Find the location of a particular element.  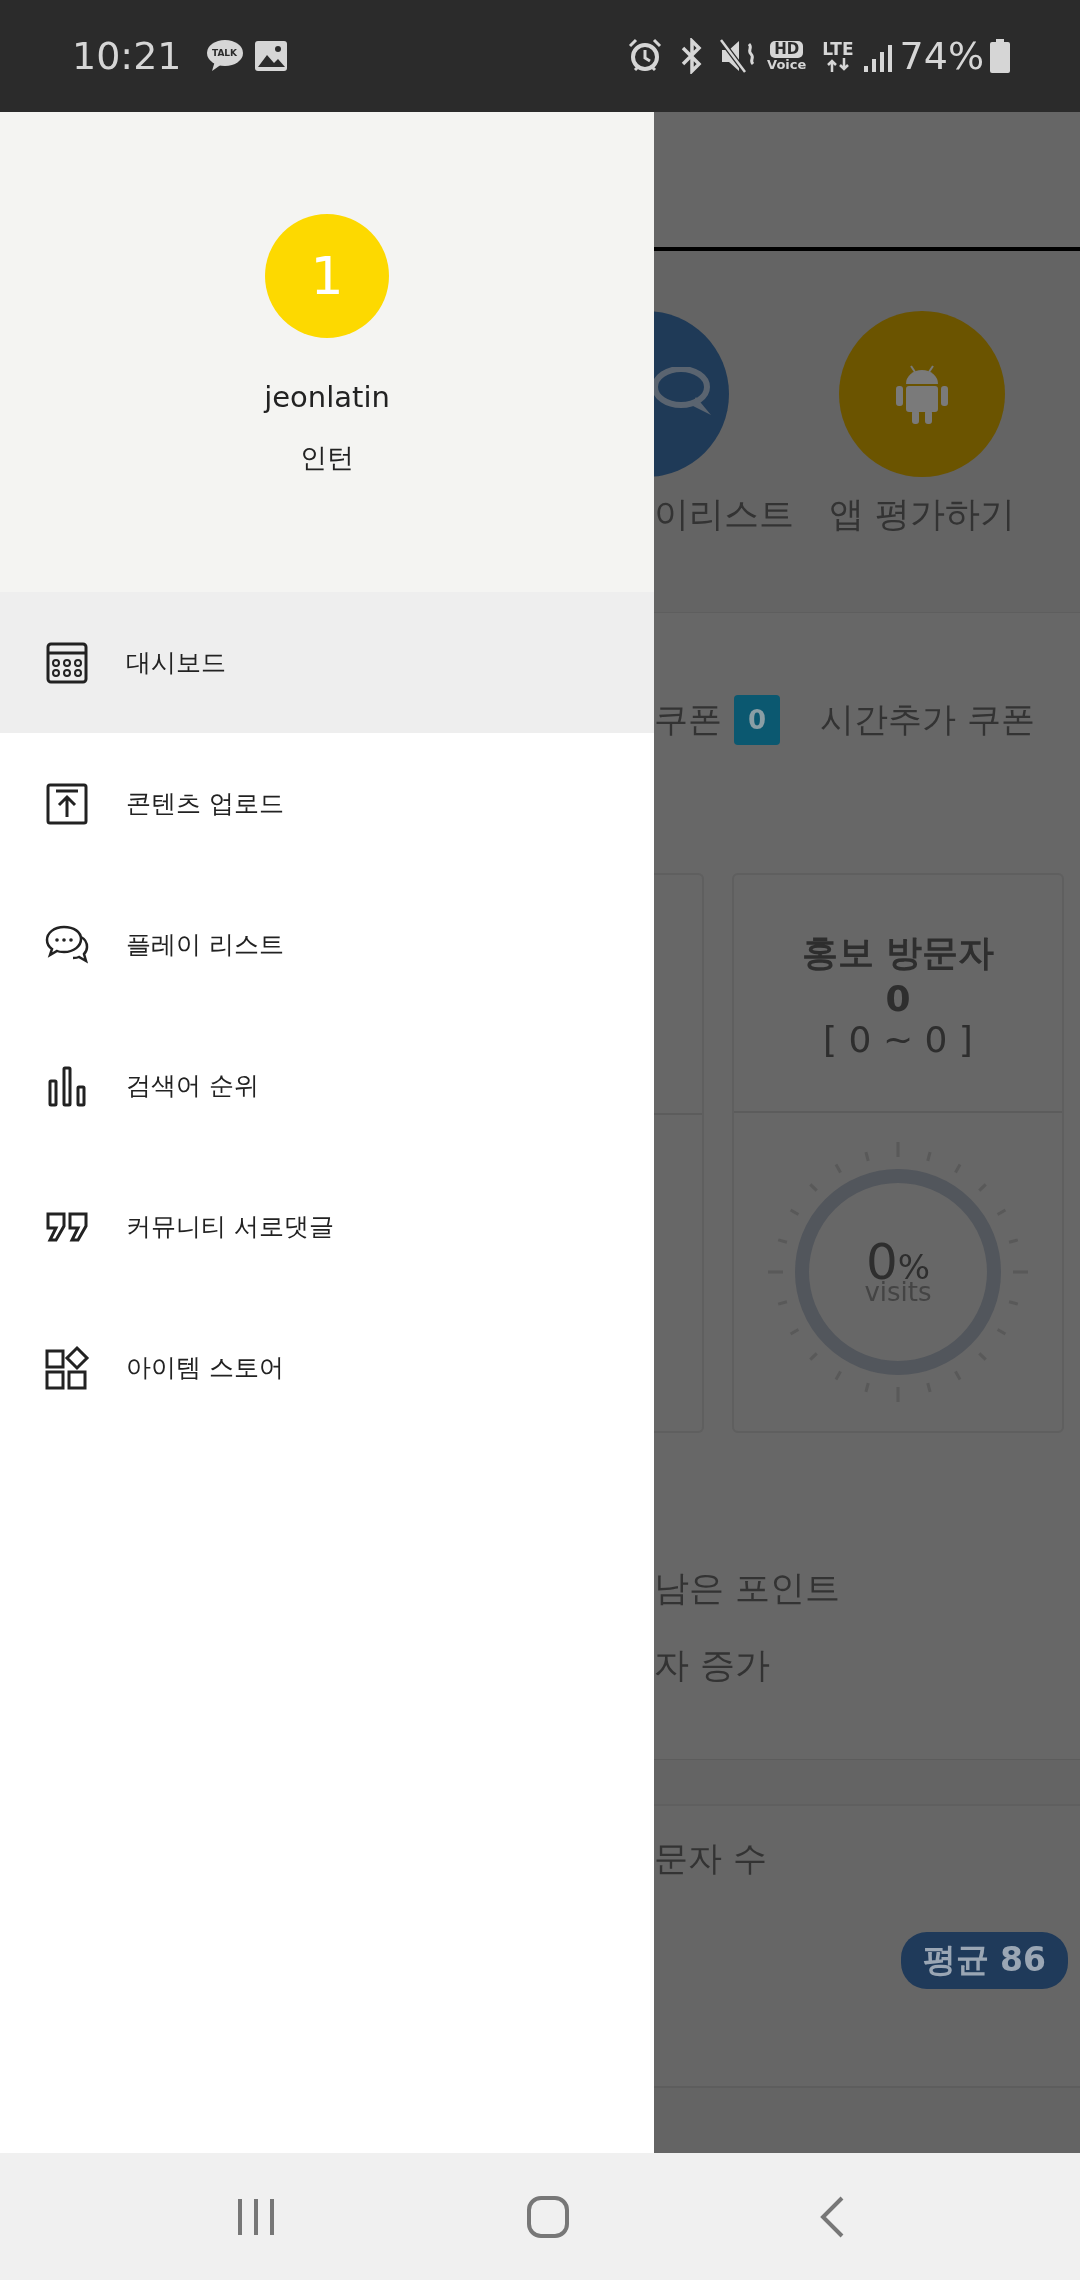

home-icon is located at coordinates (548, 2216).